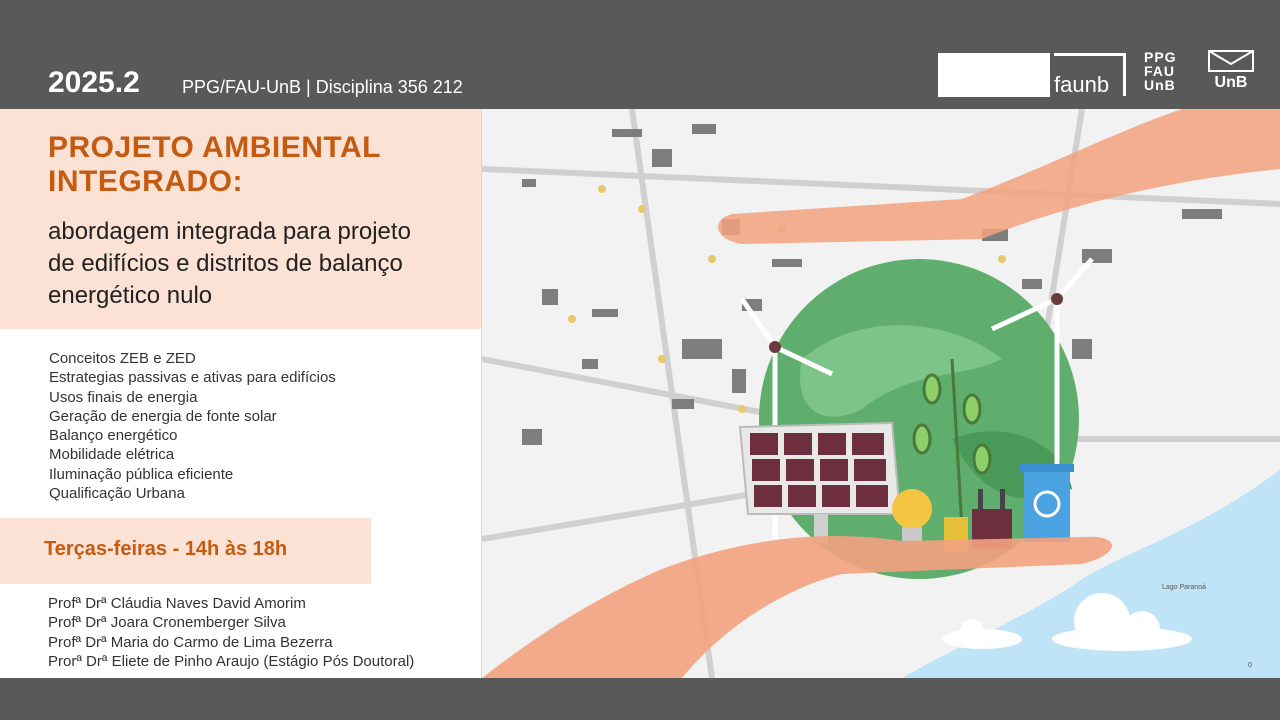  I want to click on ppg-logo-line: FAU, so click(1159, 71).